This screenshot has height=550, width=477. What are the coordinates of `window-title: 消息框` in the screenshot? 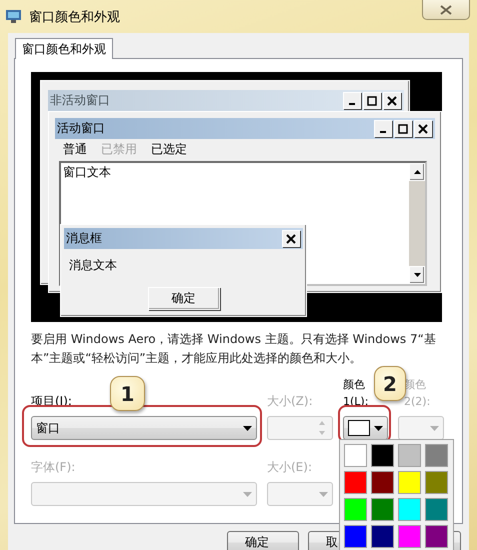 It's located at (84, 238).